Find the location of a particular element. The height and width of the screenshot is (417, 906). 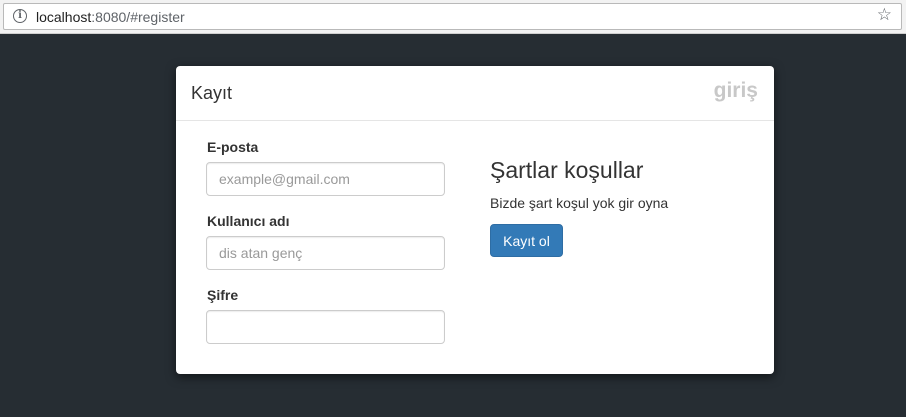

register-button: Kayıt ol is located at coordinates (526, 240).